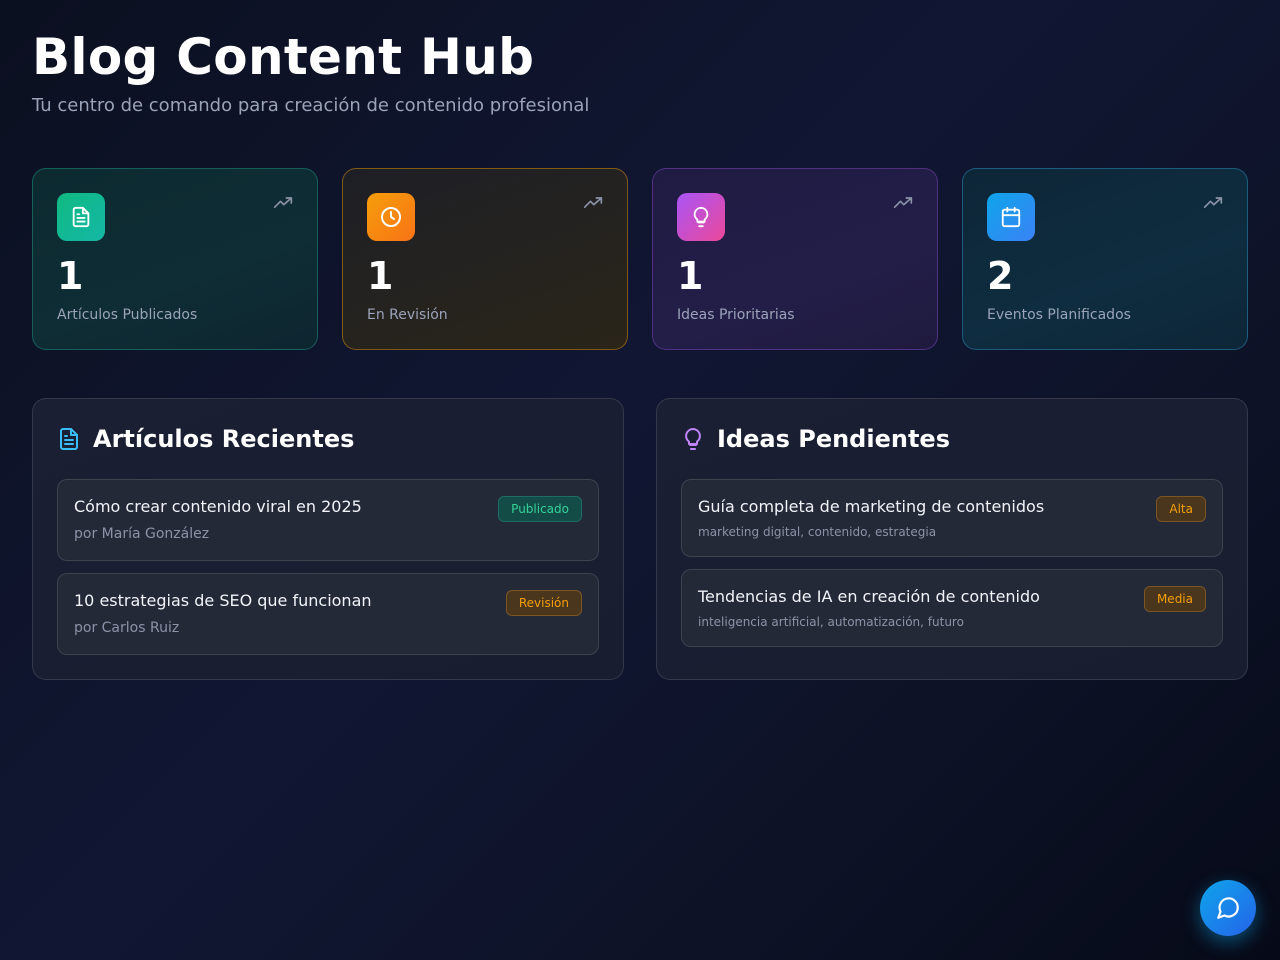  I want to click on stat-label: Ideas Prioritarias, so click(736, 315).